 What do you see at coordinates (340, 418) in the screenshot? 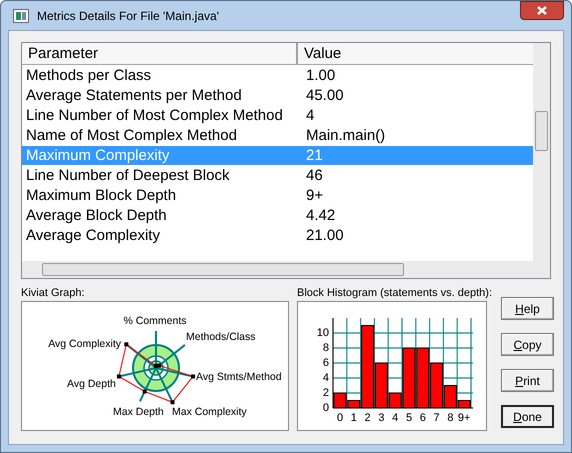
I see `x-tick-label: 0` at bounding box center [340, 418].